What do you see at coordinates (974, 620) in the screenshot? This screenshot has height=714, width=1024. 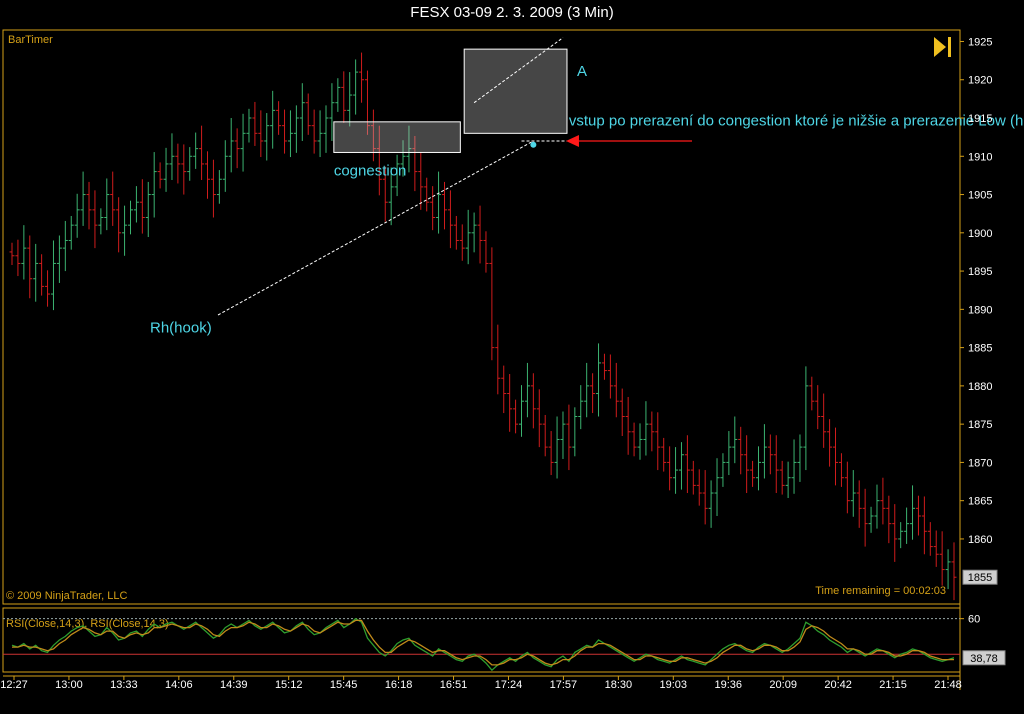 I see `rsi-tick-label: 60` at bounding box center [974, 620].